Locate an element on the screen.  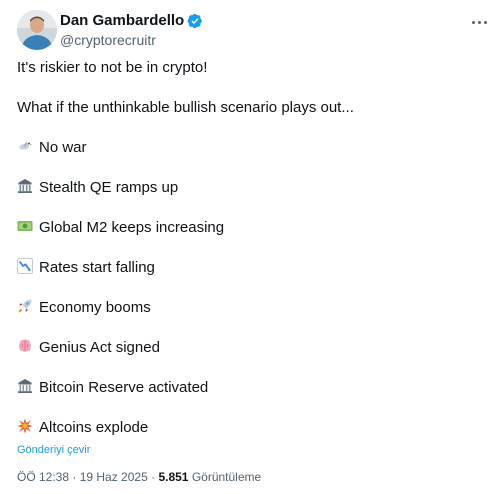
list-item: Stealth QE ramps up is located at coordinates (97, 188).